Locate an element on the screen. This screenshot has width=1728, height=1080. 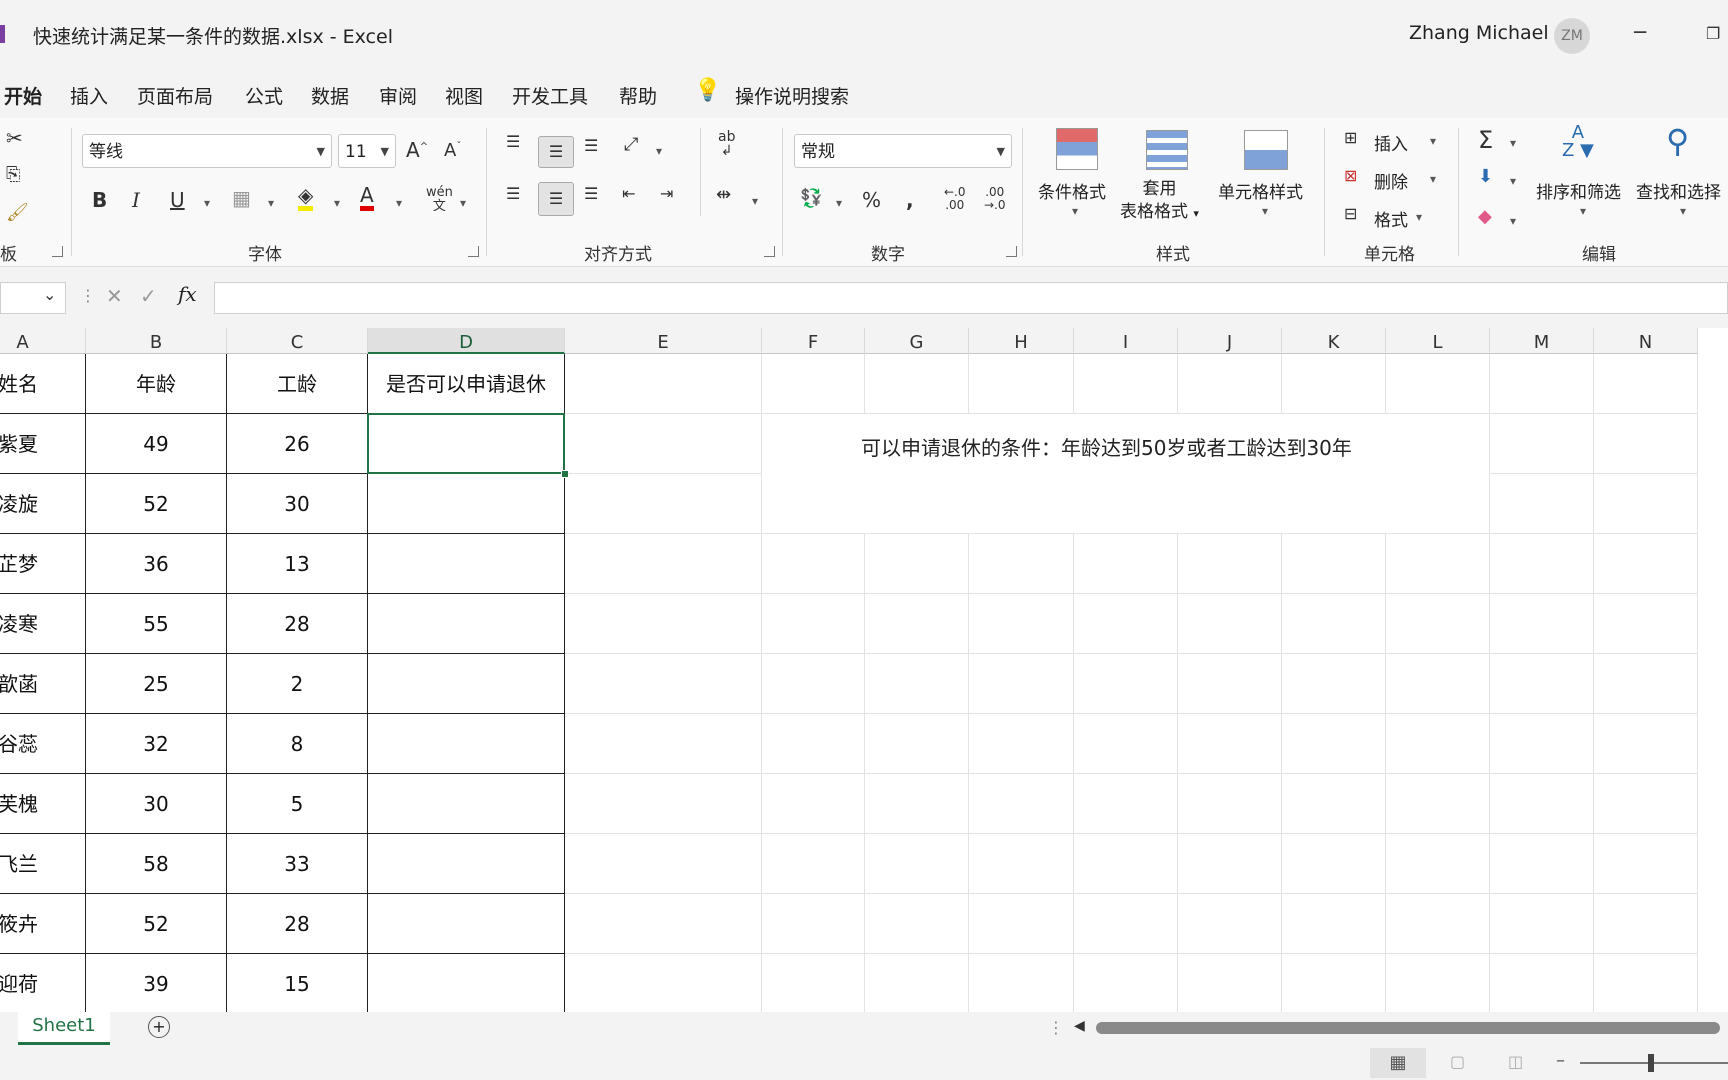
tab-developer: 开发工具 is located at coordinates (550, 95).